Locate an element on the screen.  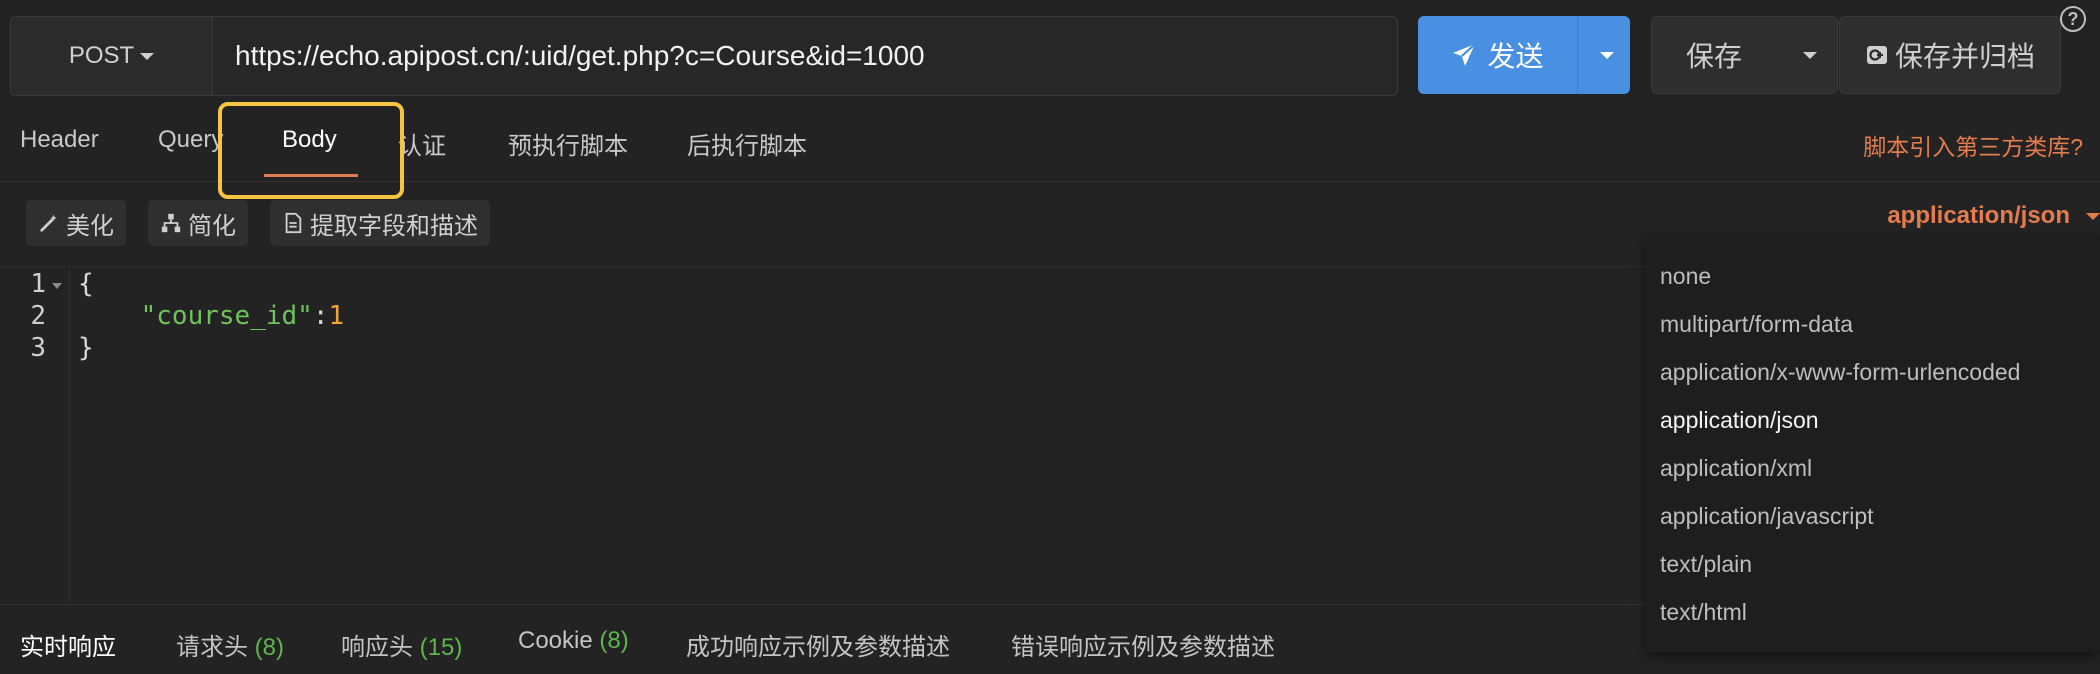
content-type-option-multipart: multipart/form-data is located at coordinates (1873, 324).